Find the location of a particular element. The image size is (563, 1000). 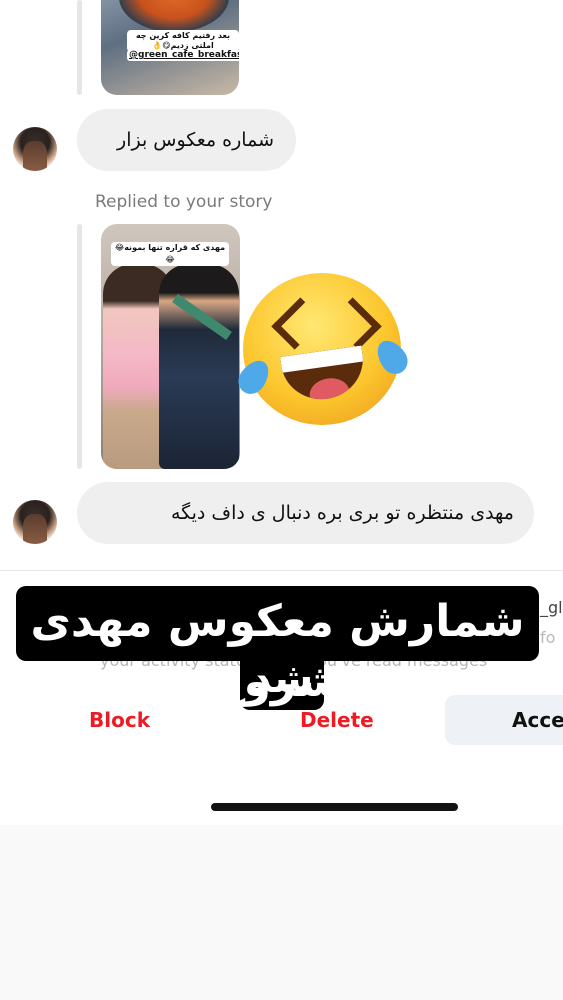

overlay-caption-line2: شد is located at coordinates (282, 679).